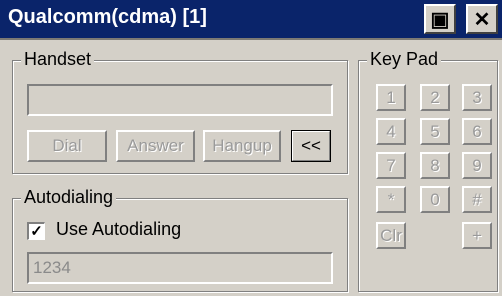  I want to click on restore-button: ▣, so click(440, 19).